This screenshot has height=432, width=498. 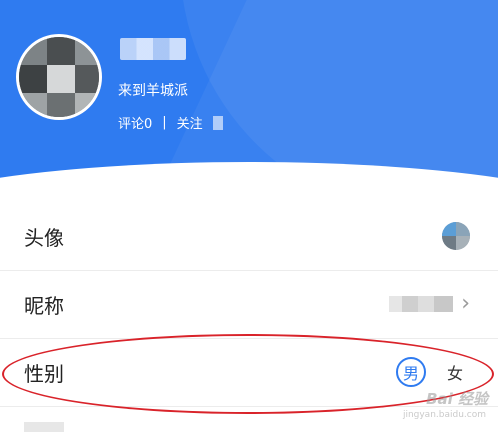 What do you see at coordinates (421, 304) in the screenshot?
I see `nickname-blurred` at bounding box center [421, 304].